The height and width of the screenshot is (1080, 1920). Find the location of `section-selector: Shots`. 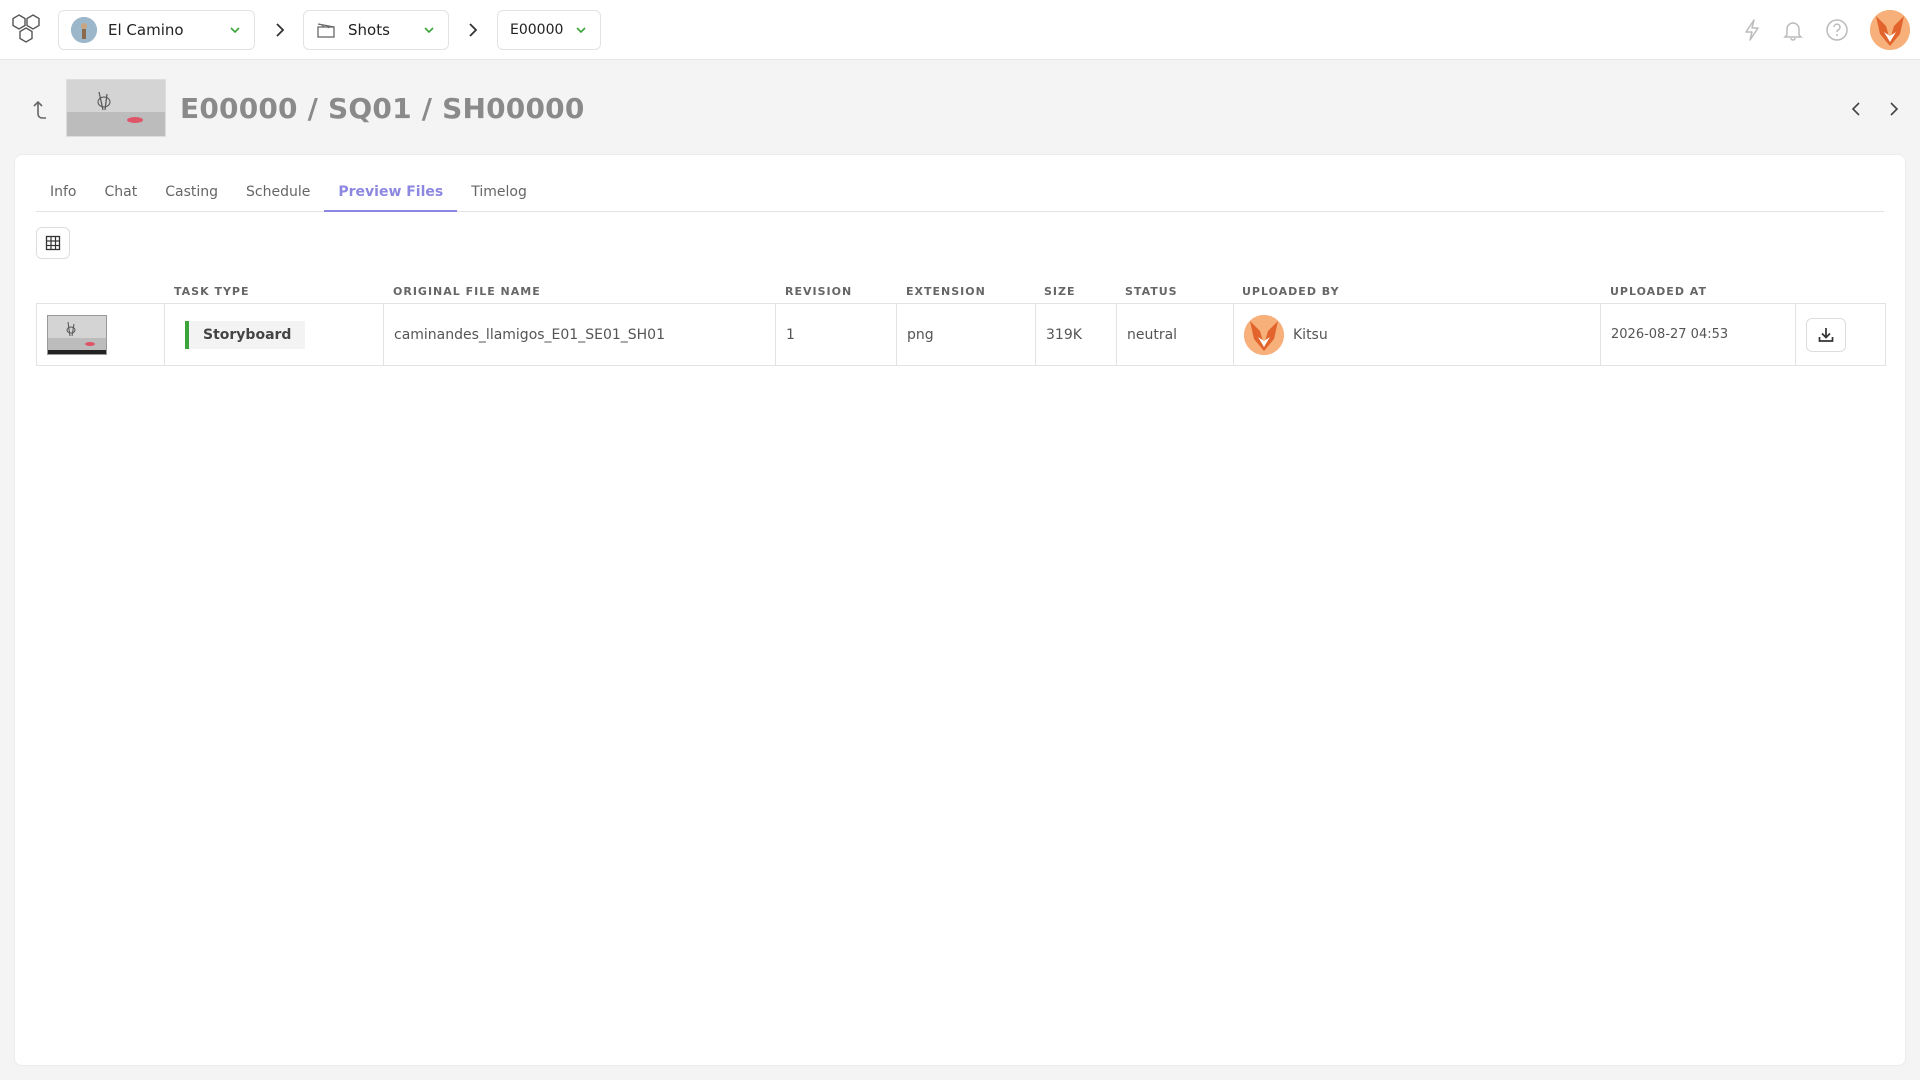

section-selector: Shots is located at coordinates (376, 30).